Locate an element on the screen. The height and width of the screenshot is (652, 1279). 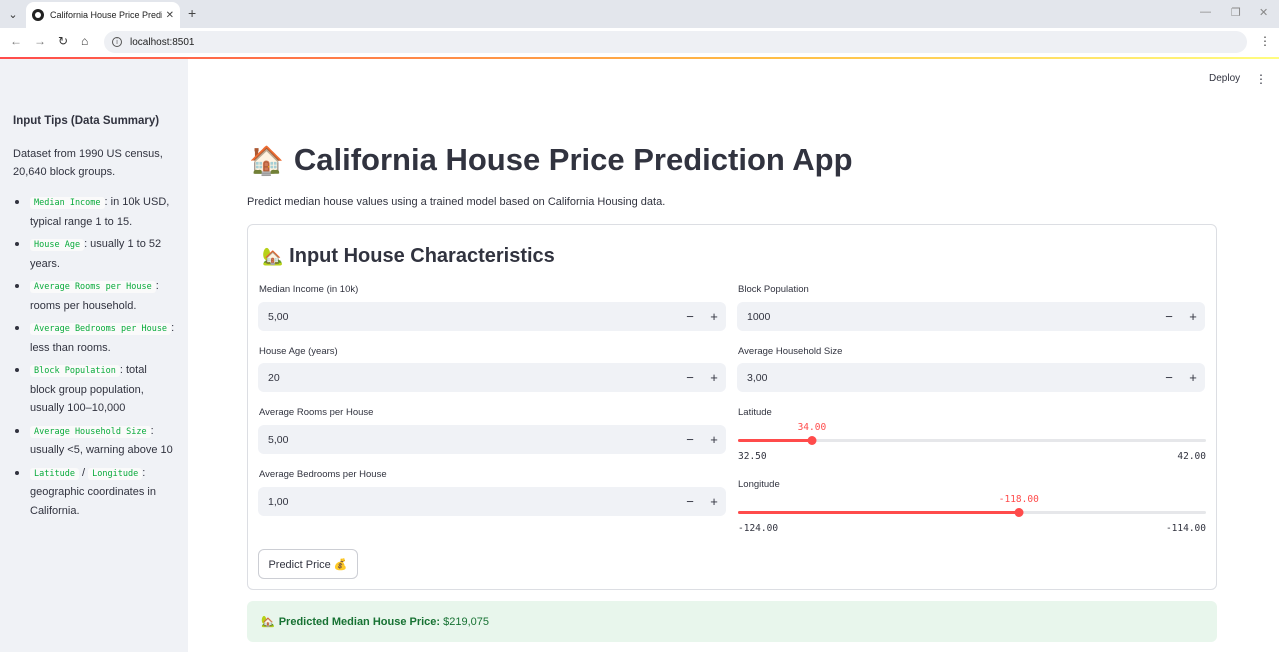
tip-code: Average Rooms per House is located at coordinates (93, 287).